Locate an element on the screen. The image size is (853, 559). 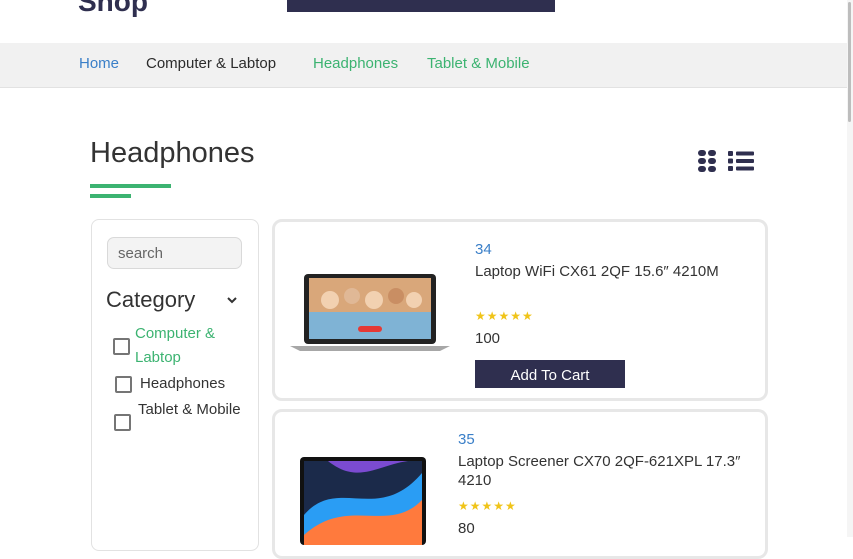
checkbox-headphones is located at coordinates (123, 384).